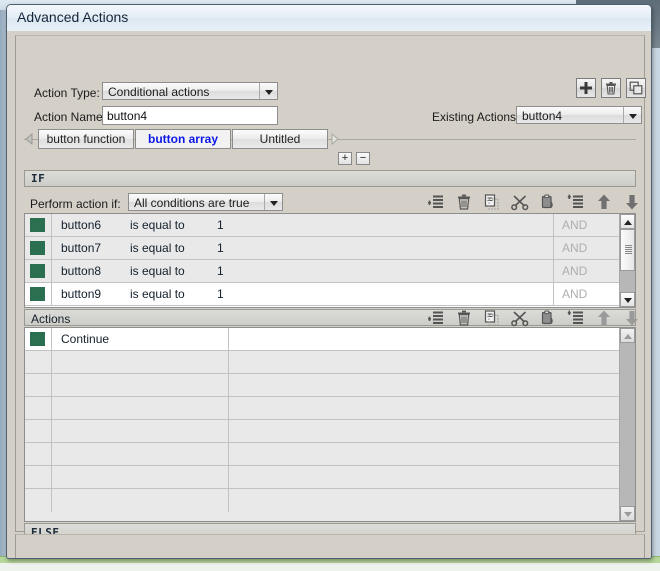  I want to click on add-action-button, so click(586, 88).